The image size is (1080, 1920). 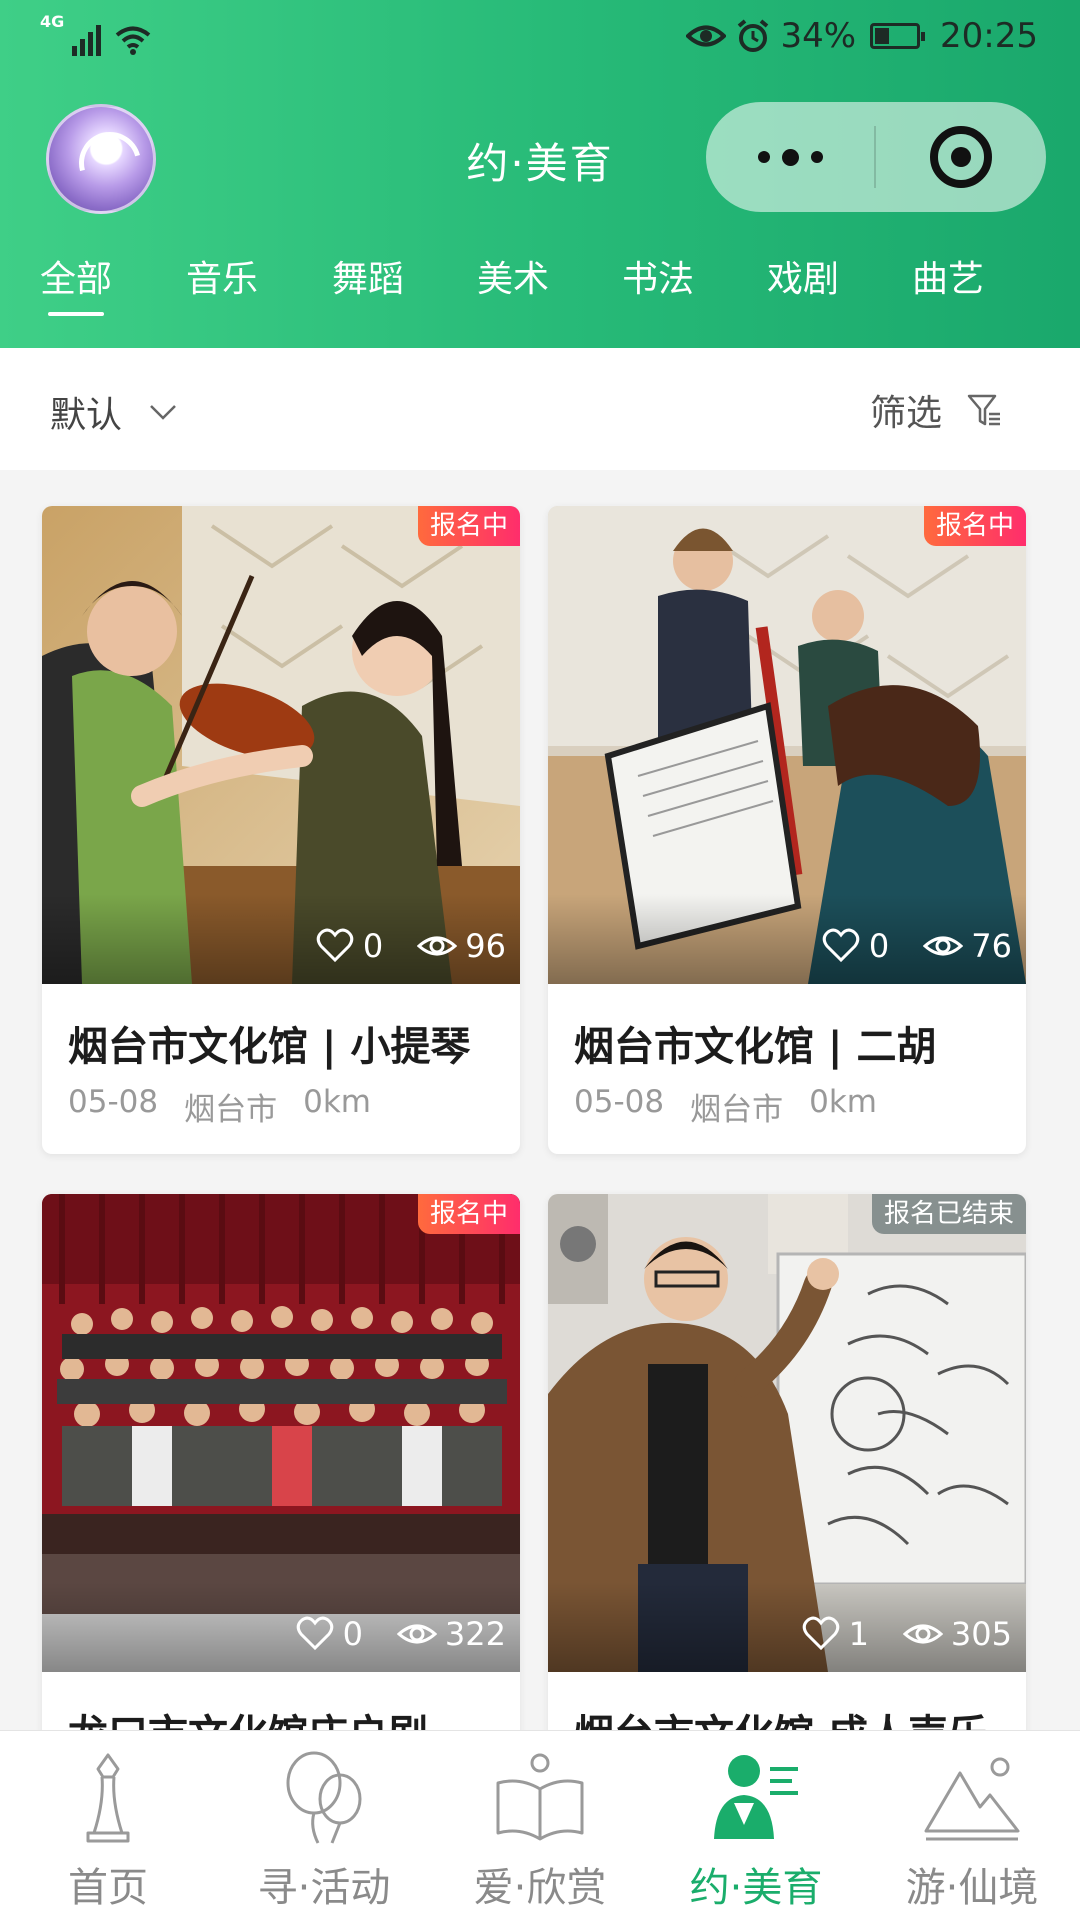 What do you see at coordinates (916, 946) in the screenshot?
I see `card-stats: 0 76` at bounding box center [916, 946].